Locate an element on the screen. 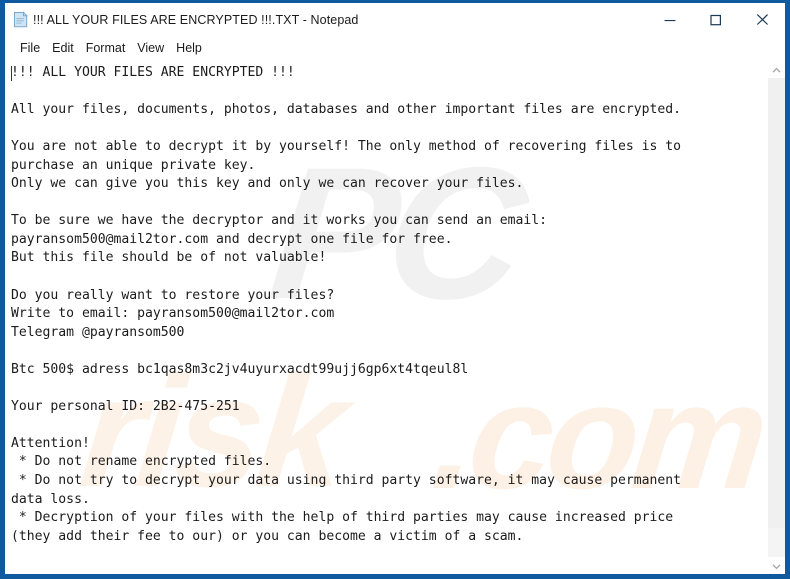 This screenshot has width=790, height=579. close-button is located at coordinates (762, 19).